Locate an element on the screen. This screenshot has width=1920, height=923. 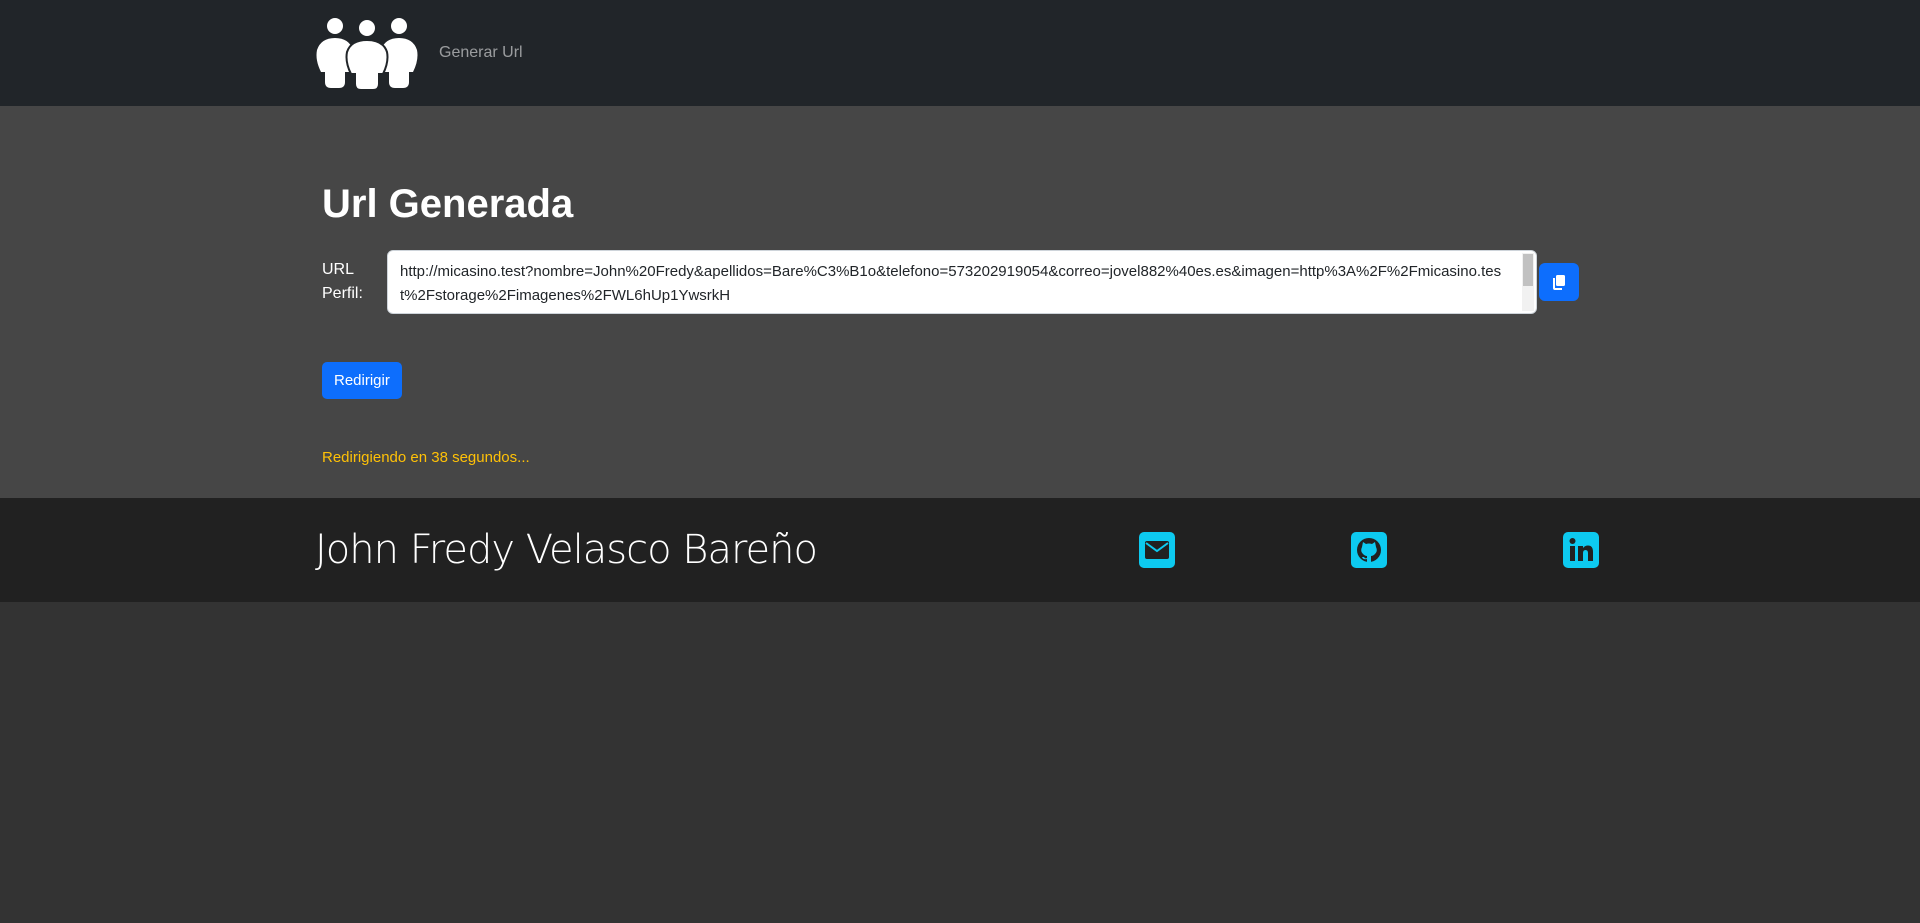
nav-link-generar-url: Generar Url is located at coordinates (481, 53).